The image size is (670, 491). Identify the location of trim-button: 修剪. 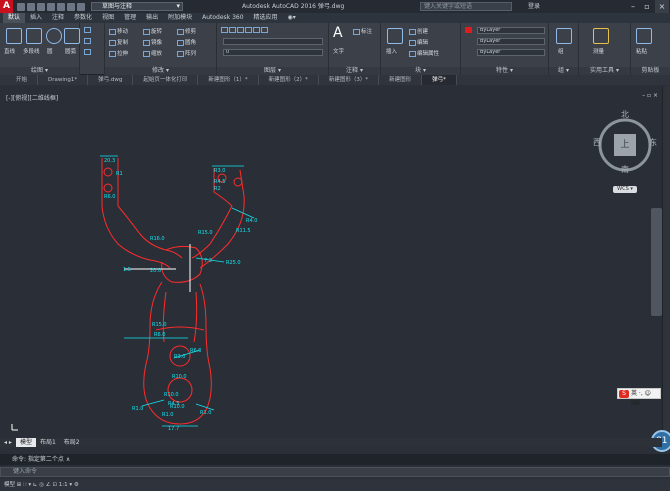
(186, 31).